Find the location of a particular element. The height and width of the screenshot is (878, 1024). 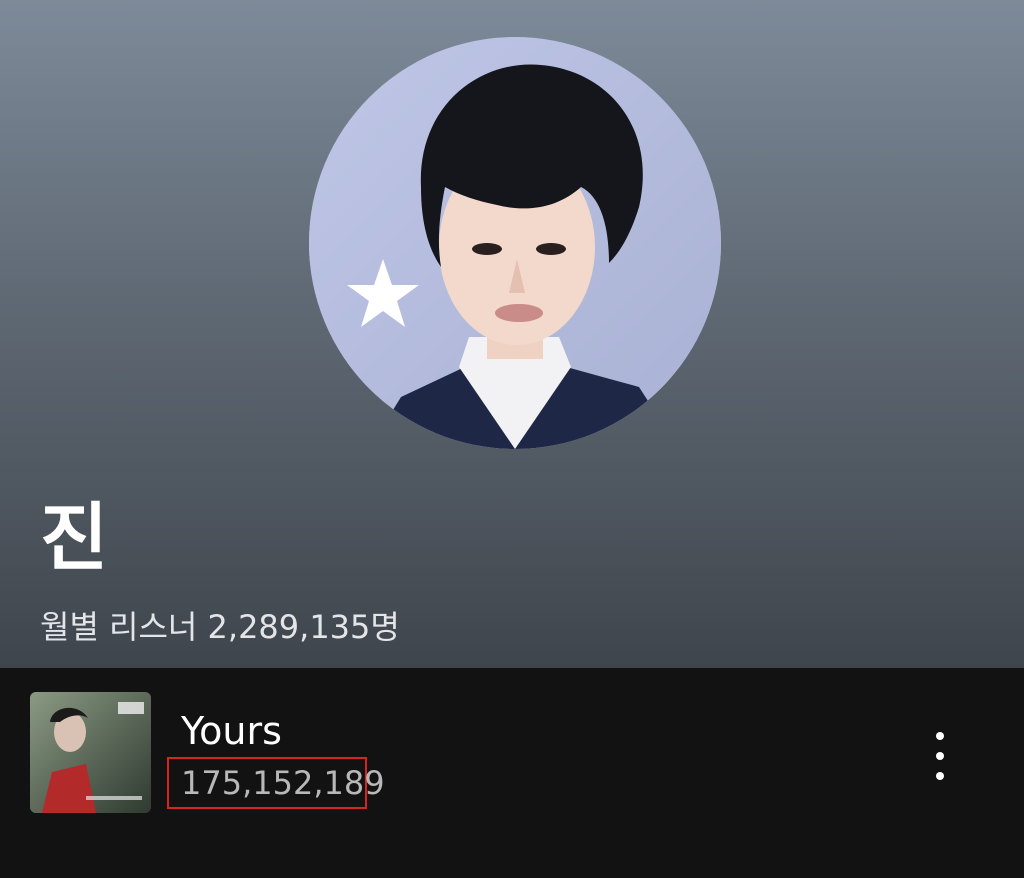

monthly-listeners: 월별 리스너 2,289,135명 is located at coordinates (220, 627).